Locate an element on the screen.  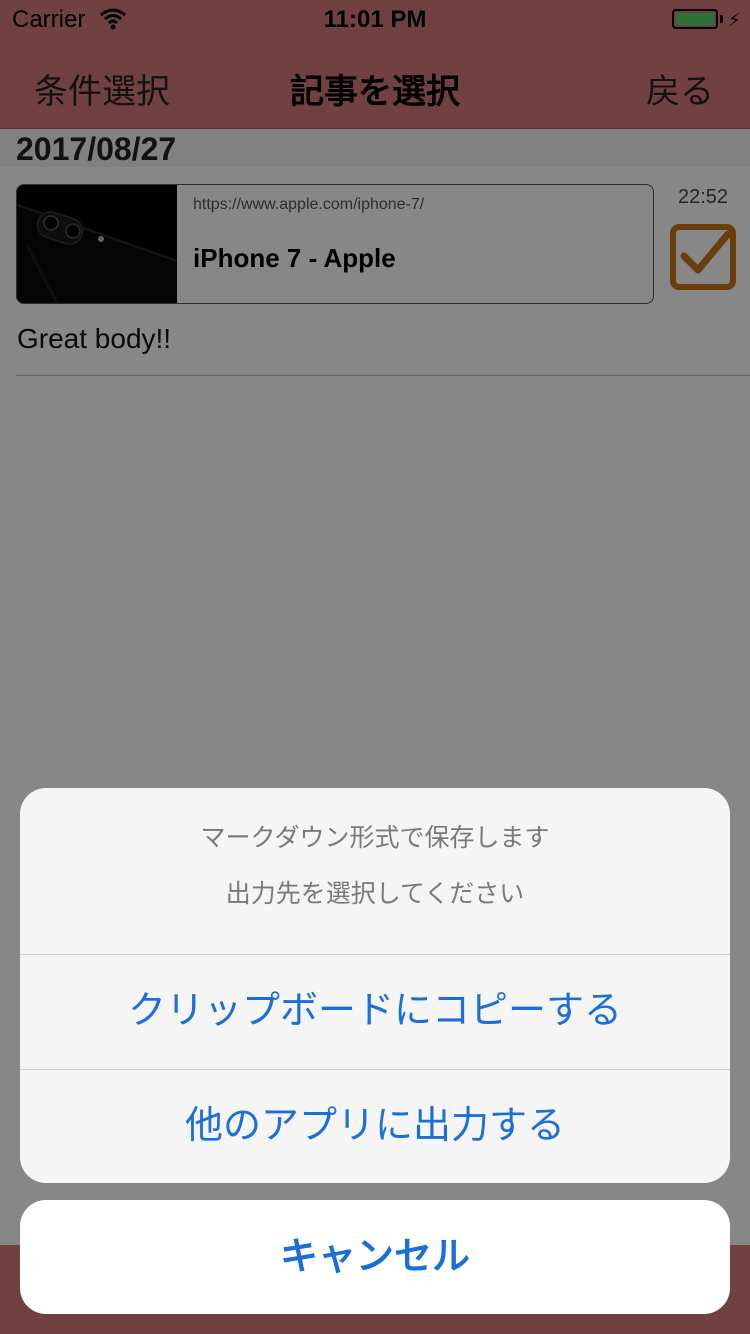
export-to-other-app-button: 他のアプリに出力する is located at coordinates (375, 1126).